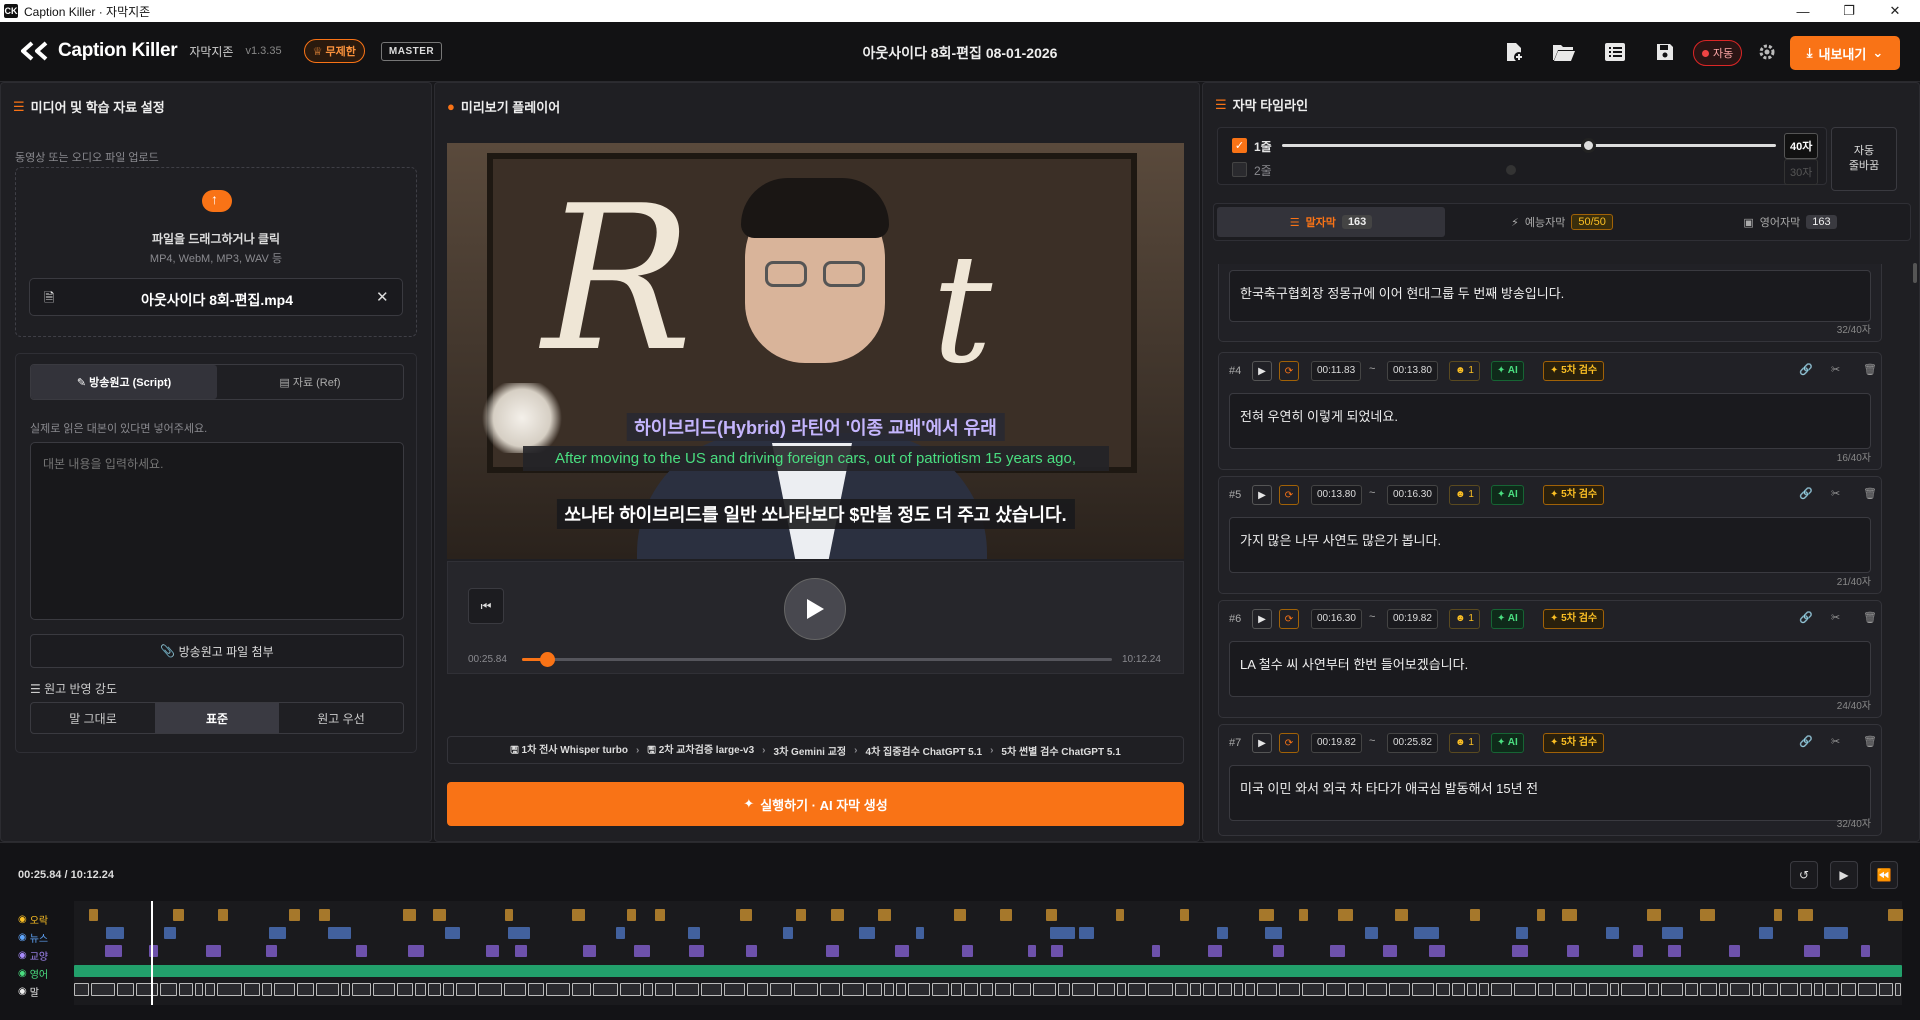  I want to click on trash-icon: 🗑, so click(1870, 369).